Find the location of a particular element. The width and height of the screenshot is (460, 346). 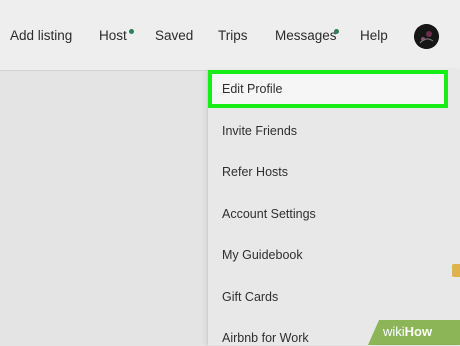

nav-messages: Messages is located at coordinates (306, 36).